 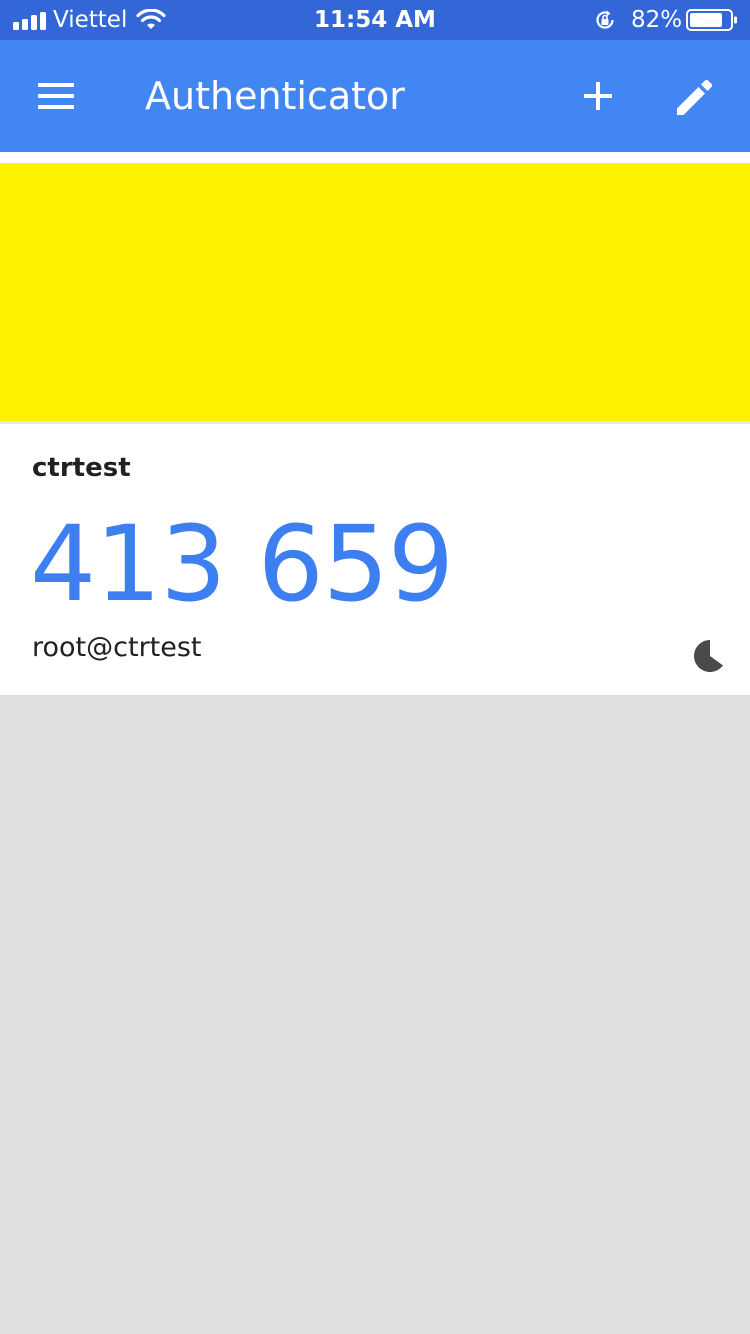 I want to click on edit-button, so click(x=696, y=96).